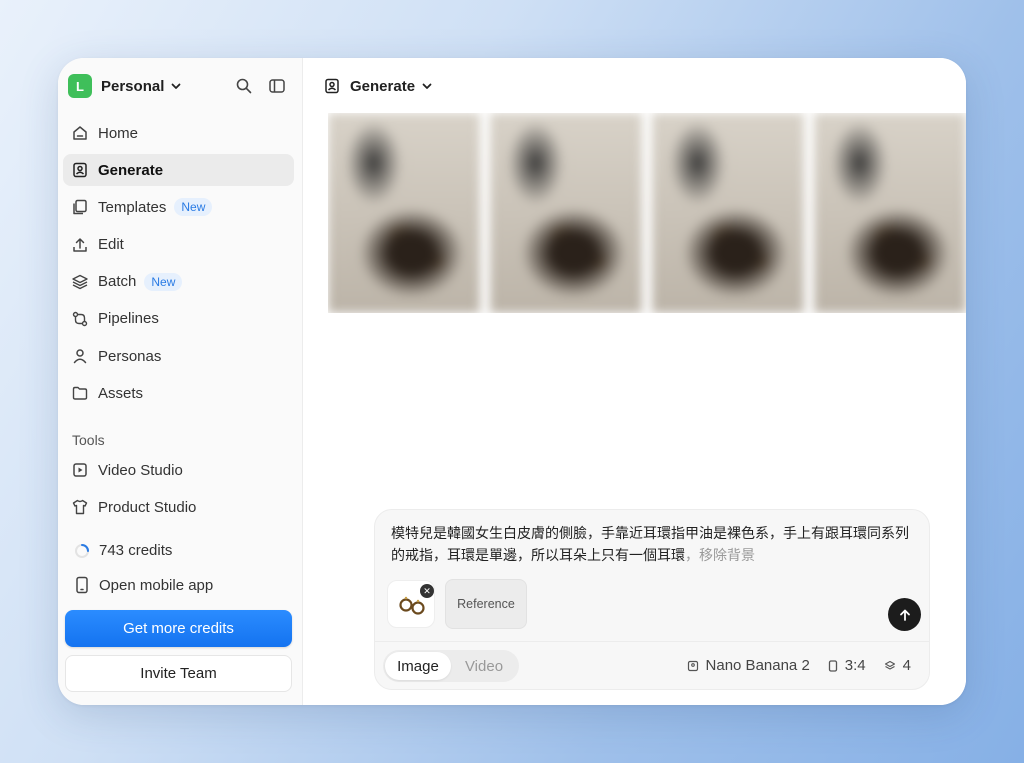 Image resolution: width=1024 pixels, height=763 pixels. I want to click on sidebar-item-assets: Assets, so click(178, 393).